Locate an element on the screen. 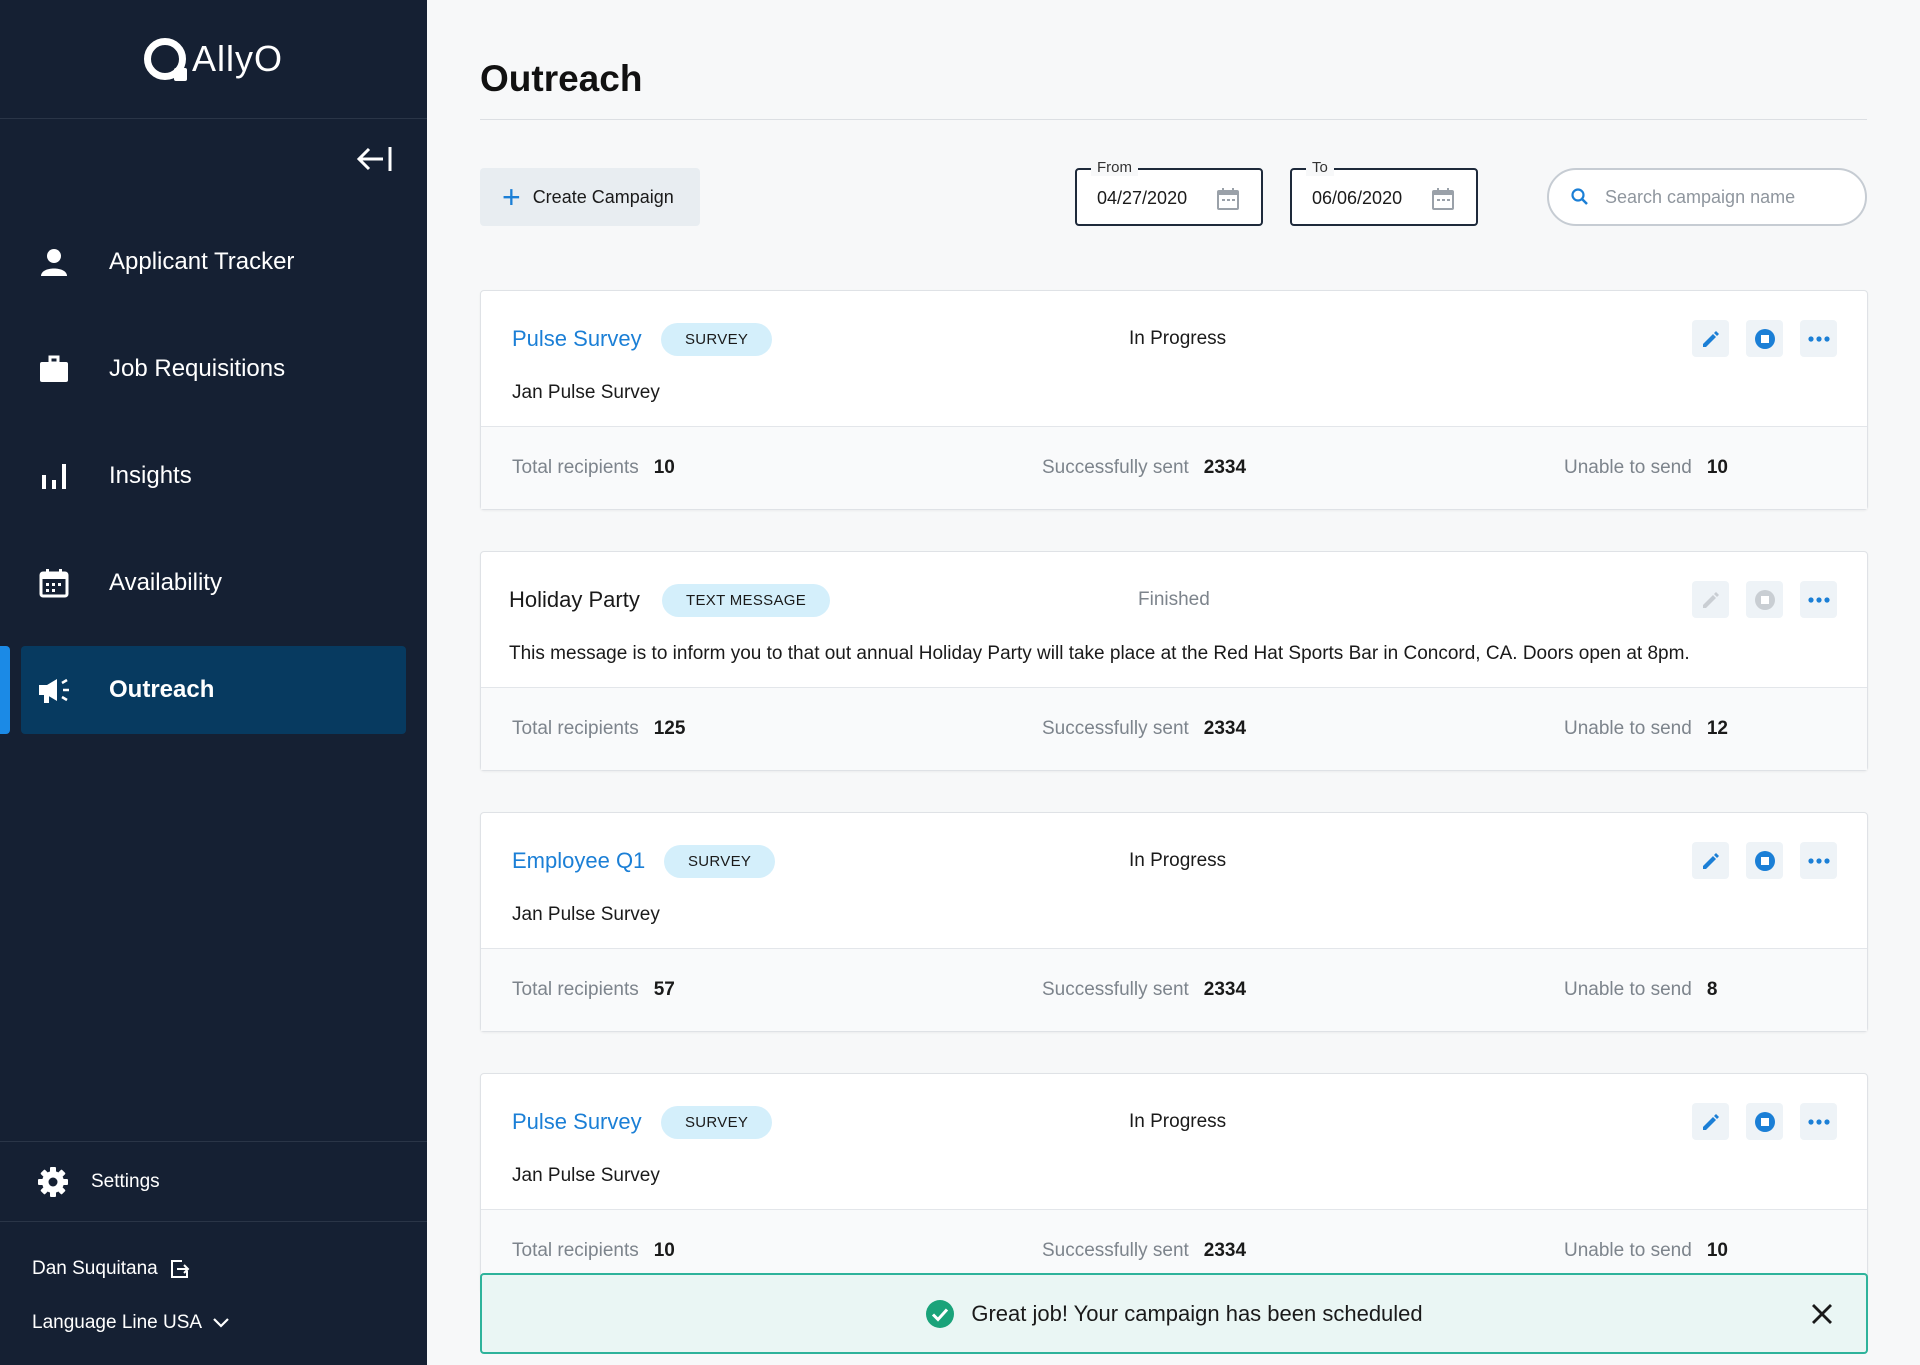  divider is located at coordinates (1173, 119).